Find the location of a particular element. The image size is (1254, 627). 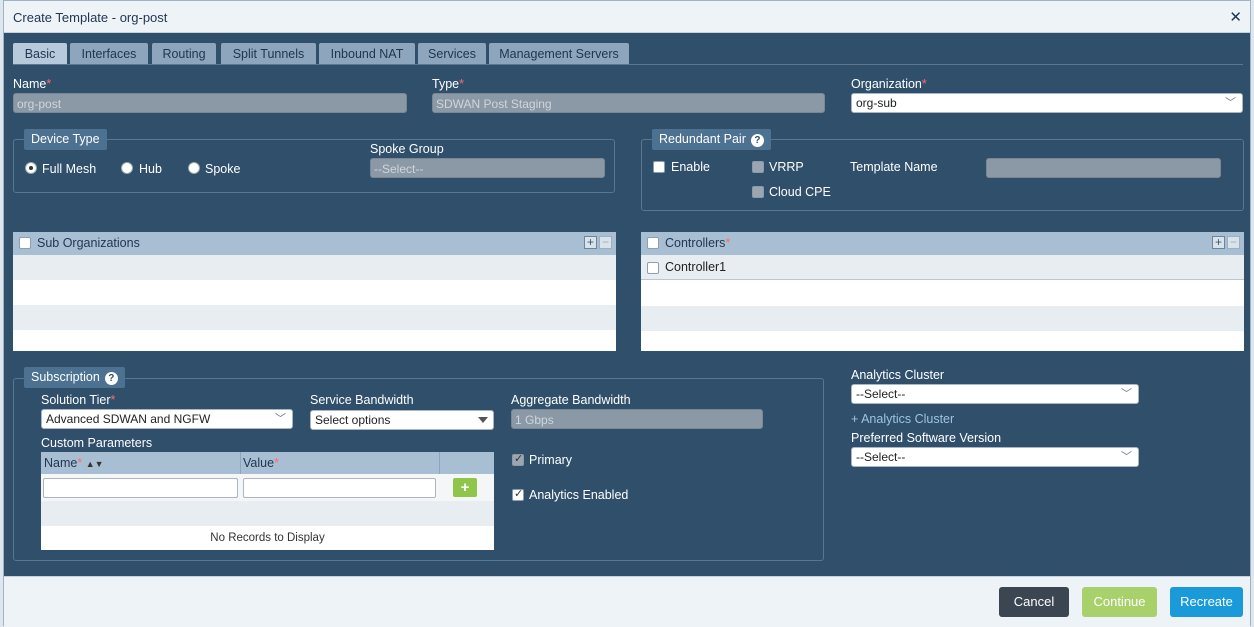

sort-icon: ▲▼ is located at coordinates (94, 464).